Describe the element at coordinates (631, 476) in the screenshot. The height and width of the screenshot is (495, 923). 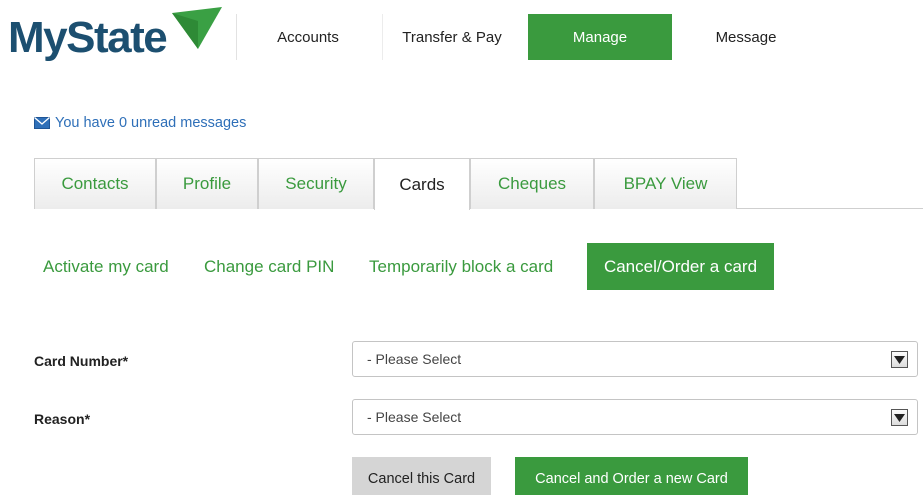
I see `cancel-and-order-button: Cancel and Order a new Card` at that location.